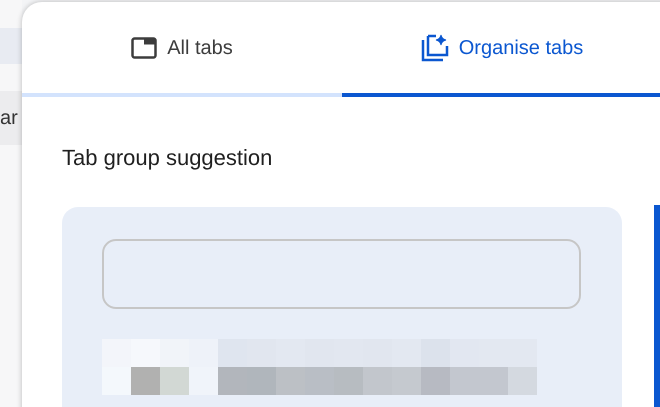 The width and height of the screenshot is (660, 407). What do you see at coordinates (182, 49) in the screenshot?
I see `tab: All tabs` at bounding box center [182, 49].